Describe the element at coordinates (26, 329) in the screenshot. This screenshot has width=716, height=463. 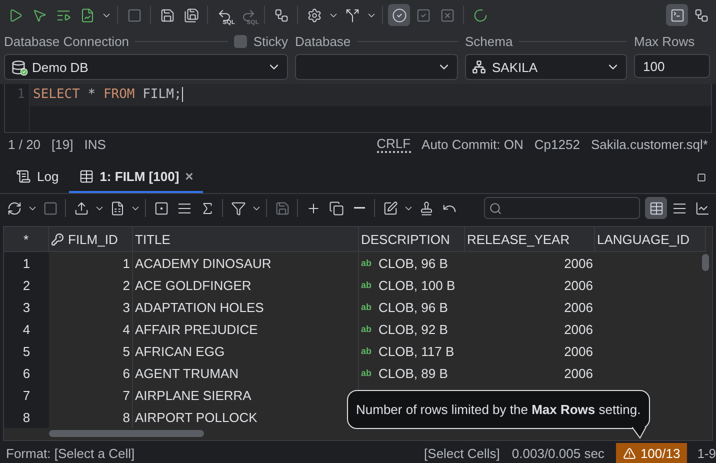
I see `row-number: 4` at that location.